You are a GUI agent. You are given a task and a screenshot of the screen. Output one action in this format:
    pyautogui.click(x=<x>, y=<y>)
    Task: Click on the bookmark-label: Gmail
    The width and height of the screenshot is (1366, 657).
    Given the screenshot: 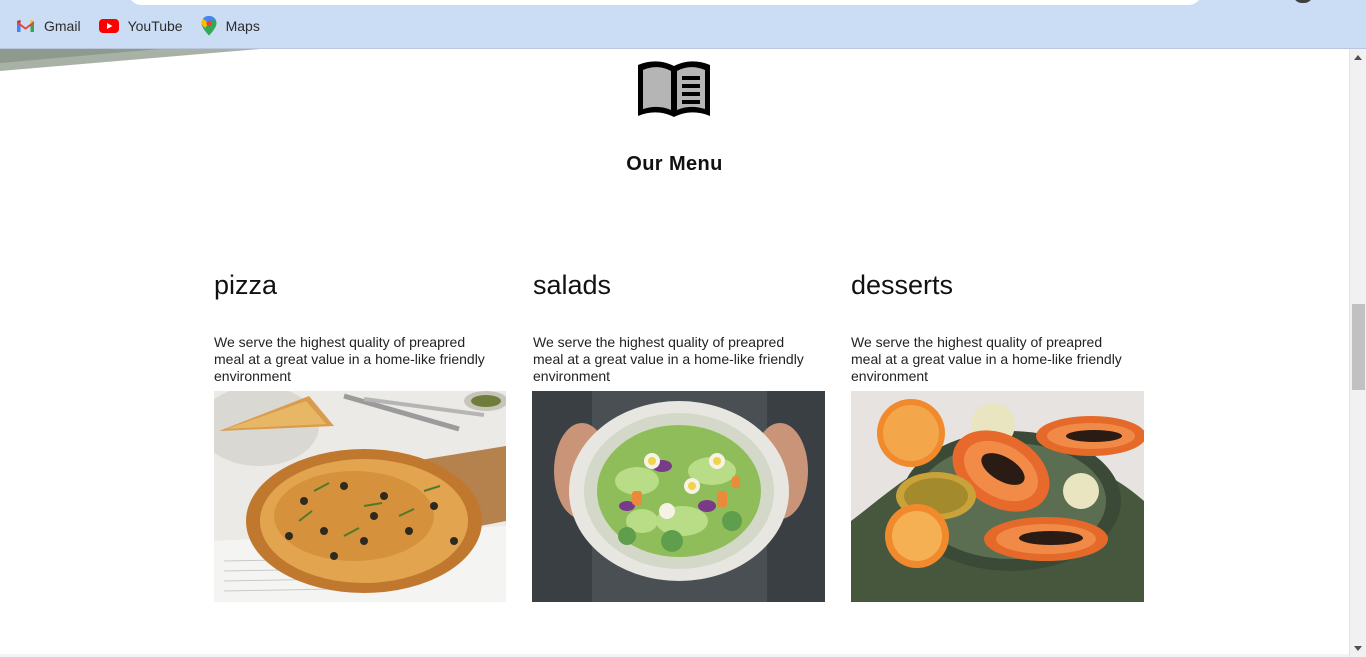 What is the action you would take?
    pyautogui.click(x=62, y=26)
    